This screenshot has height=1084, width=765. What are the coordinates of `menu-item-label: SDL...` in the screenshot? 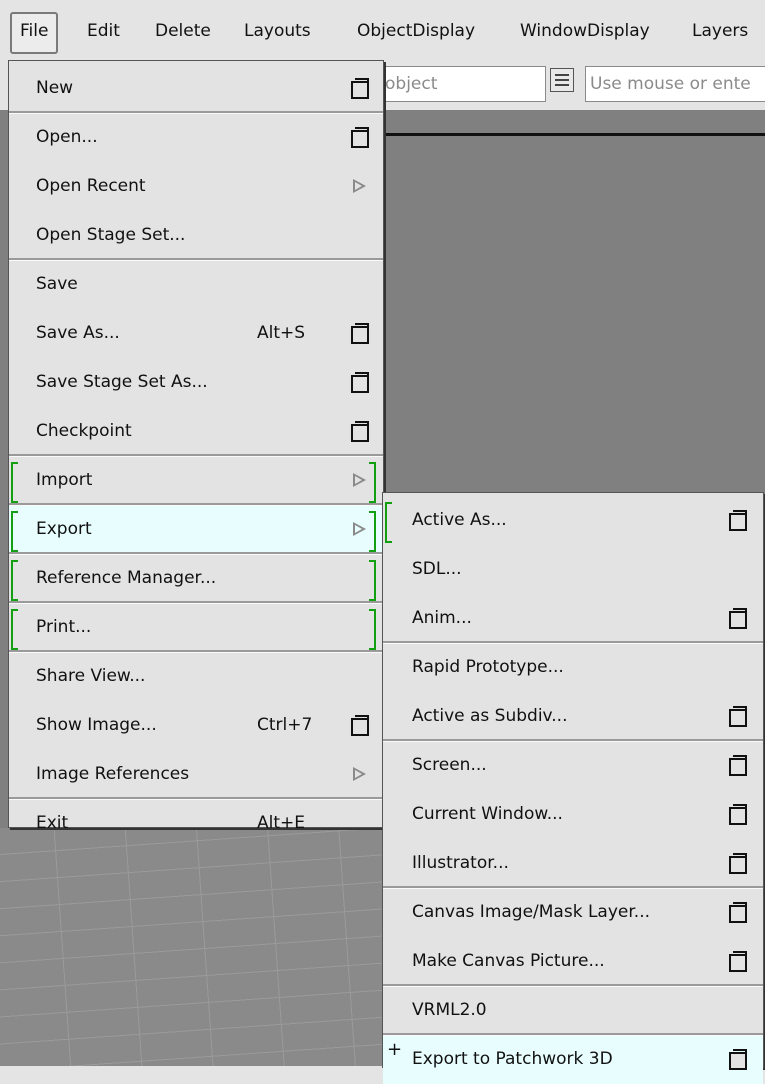 It's located at (437, 569).